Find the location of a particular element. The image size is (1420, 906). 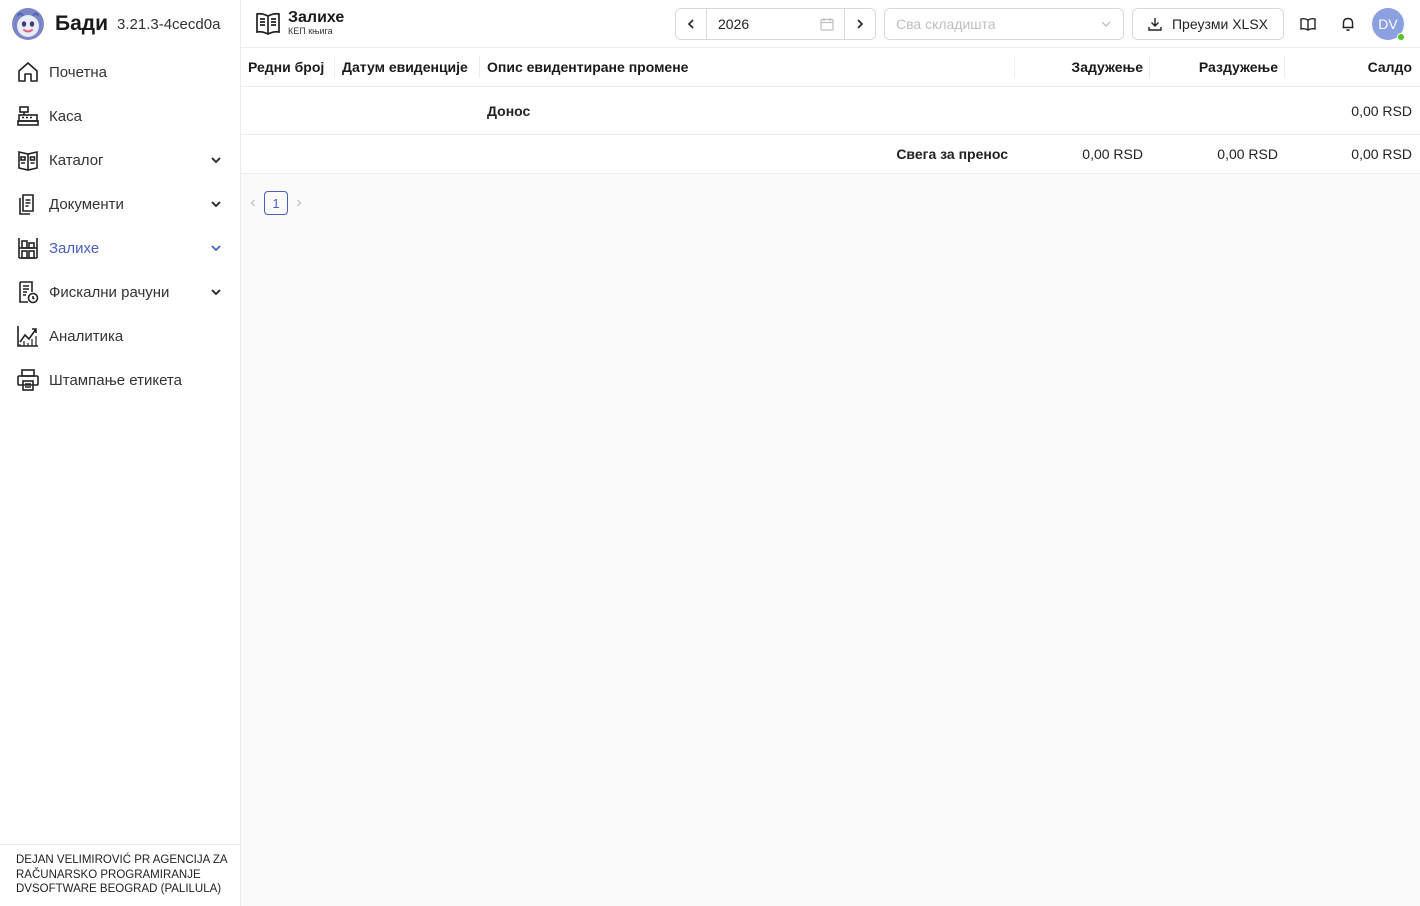

sidebar-item-home: Почетна is located at coordinates (120, 72).